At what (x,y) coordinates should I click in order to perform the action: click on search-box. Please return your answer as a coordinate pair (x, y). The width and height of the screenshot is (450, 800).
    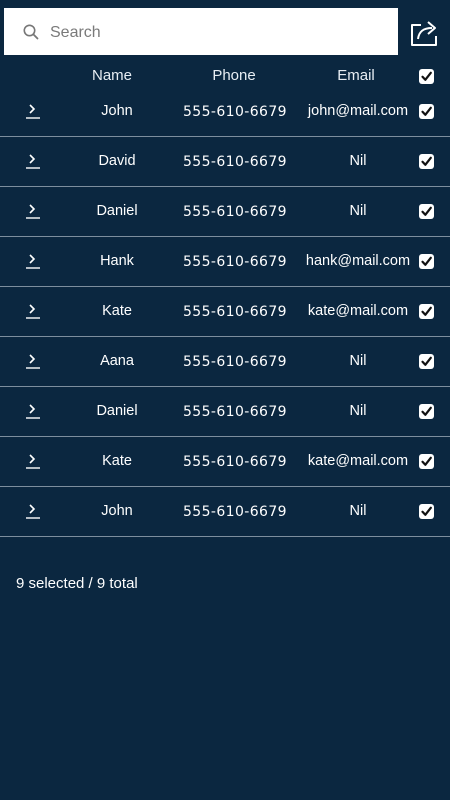
    Looking at the image, I should click on (201, 31).